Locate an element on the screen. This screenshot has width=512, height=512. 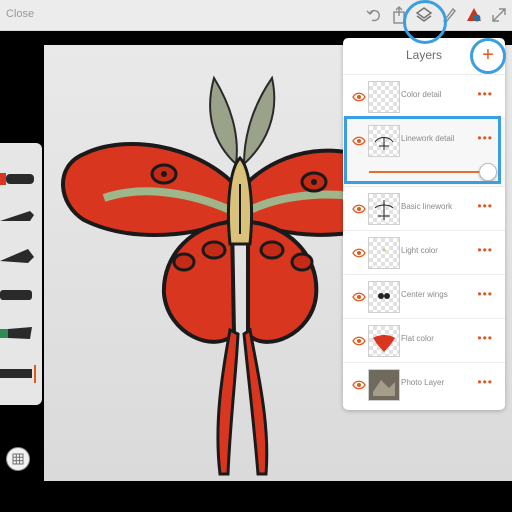
layers-icon-highlight is located at coordinates (425, 22).